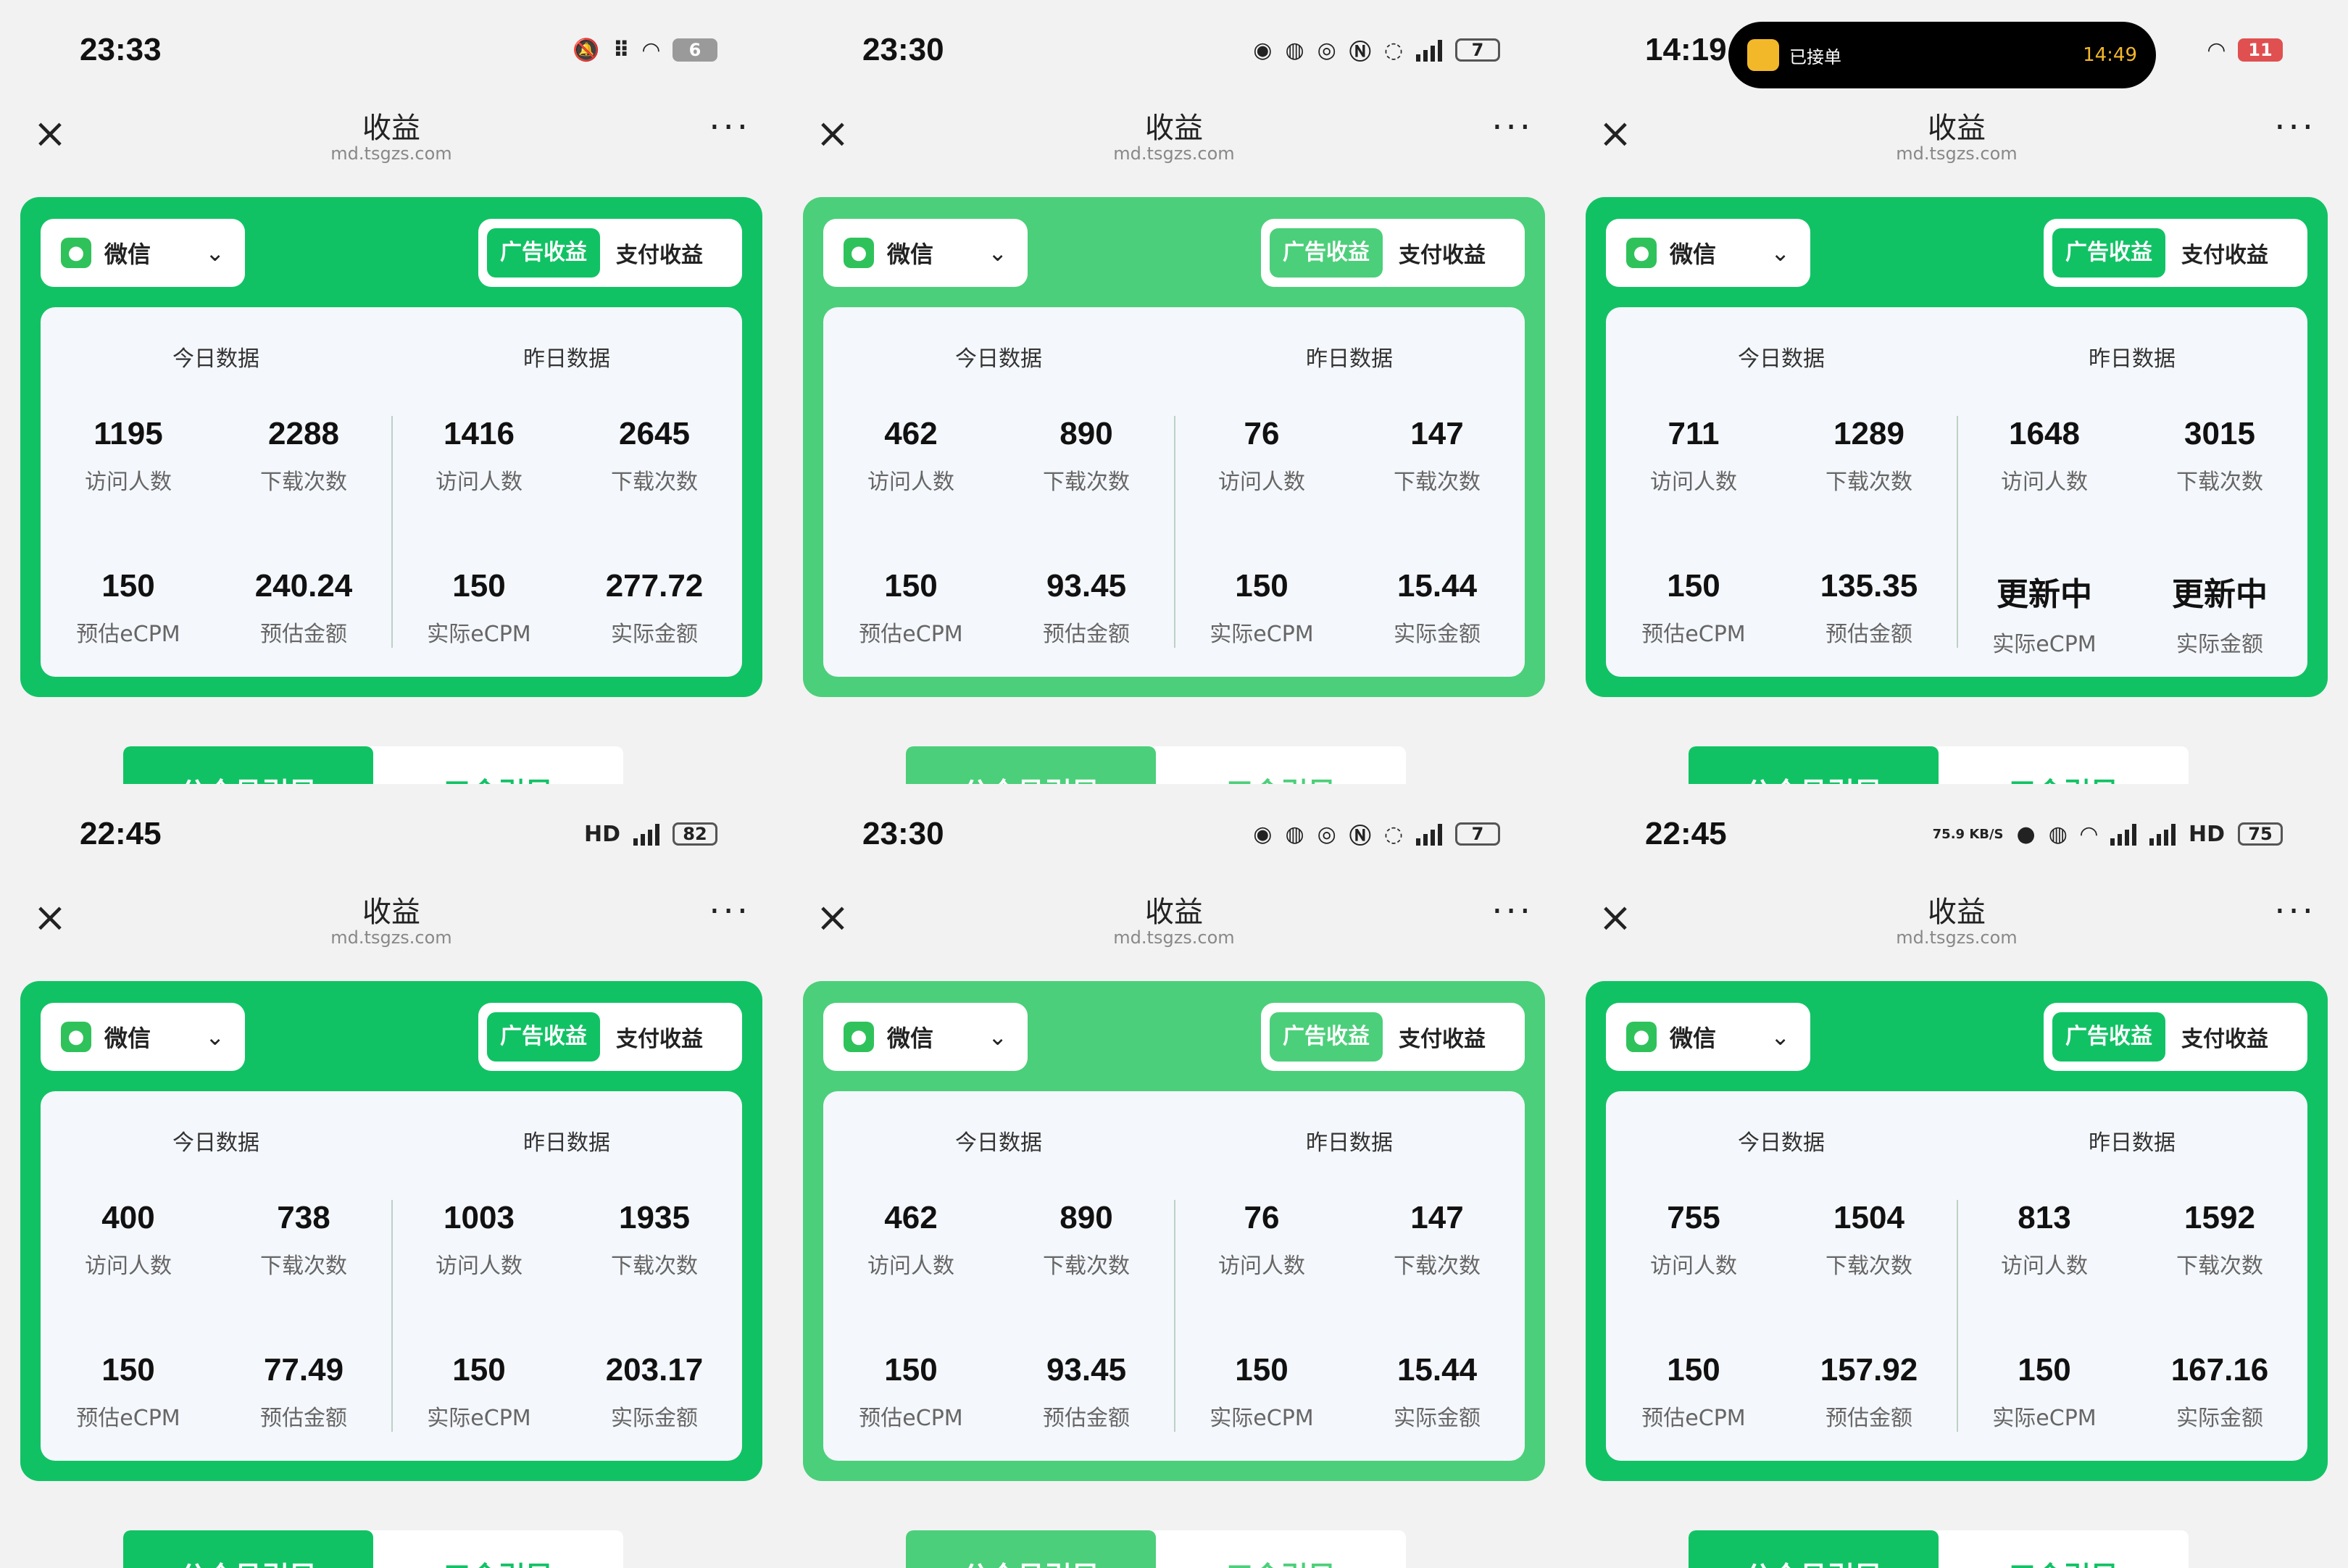  I want to click on today-stat: 77.49 预估金额, so click(303, 1392).